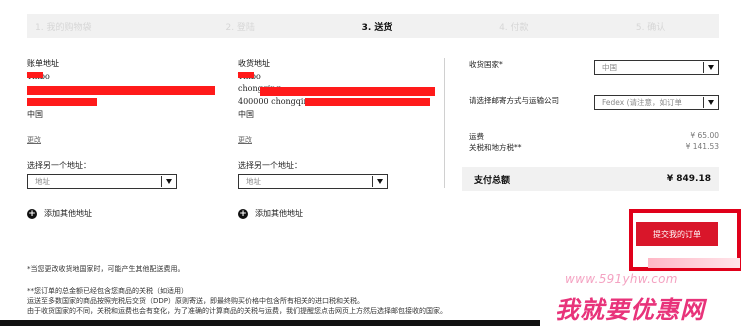  What do you see at coordinates (59, 165) in the screenshot?
I see `billing-select-label: 选择另一个地址：` at bounding box center [59, 165].